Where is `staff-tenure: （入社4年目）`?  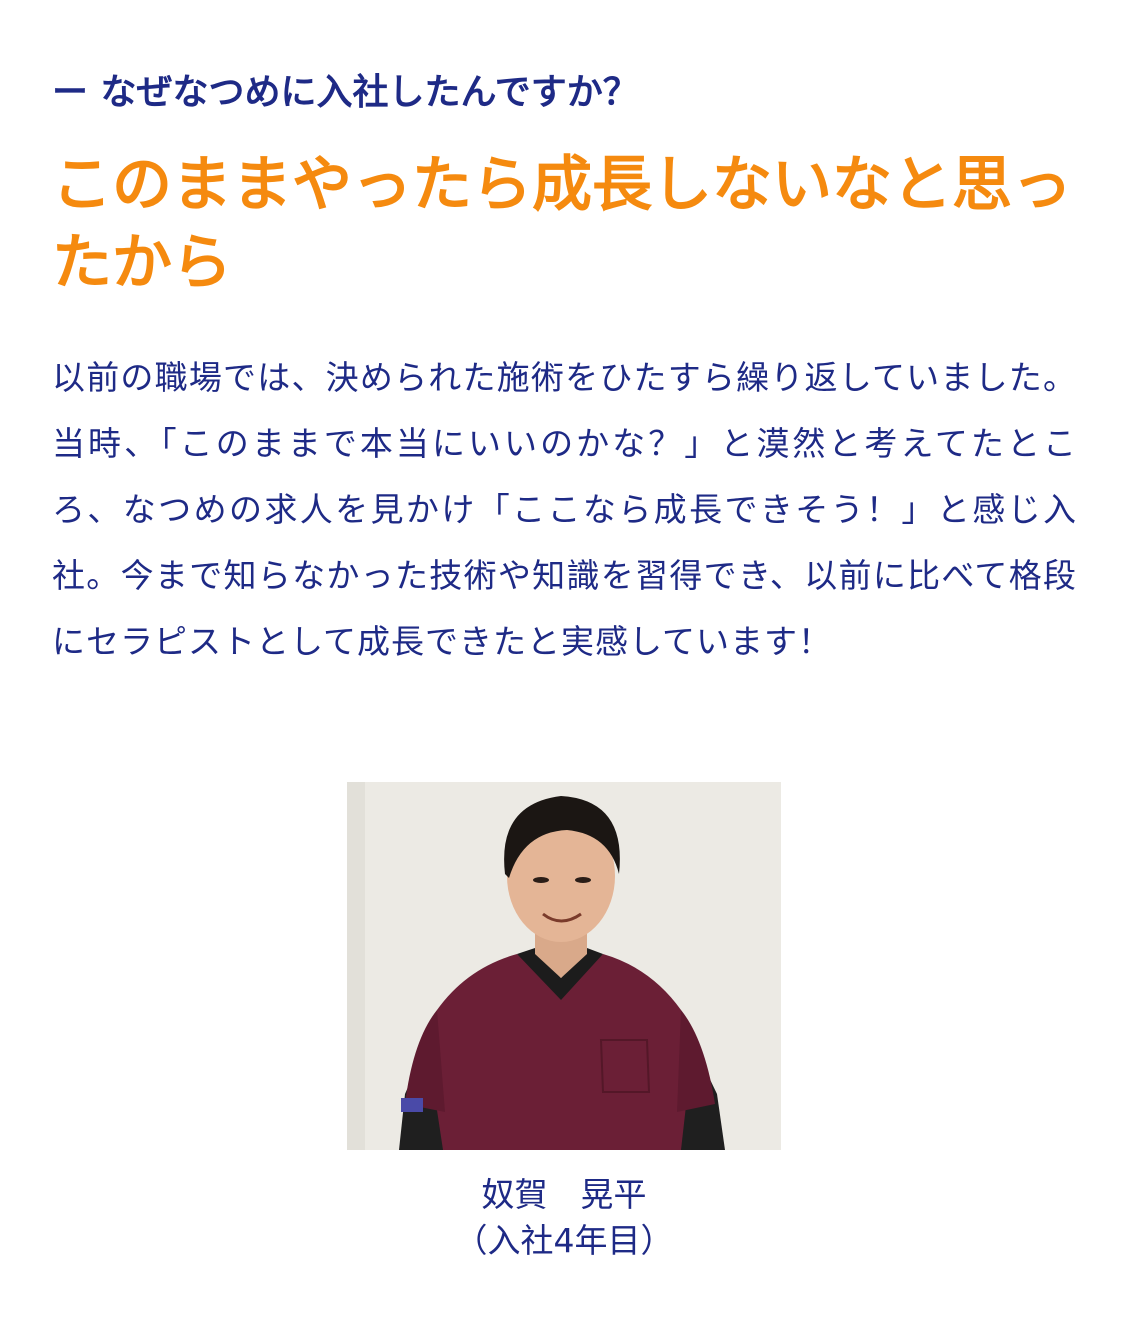
staff-tenure: （入社4年目） is located at coordinates (564, 1240).